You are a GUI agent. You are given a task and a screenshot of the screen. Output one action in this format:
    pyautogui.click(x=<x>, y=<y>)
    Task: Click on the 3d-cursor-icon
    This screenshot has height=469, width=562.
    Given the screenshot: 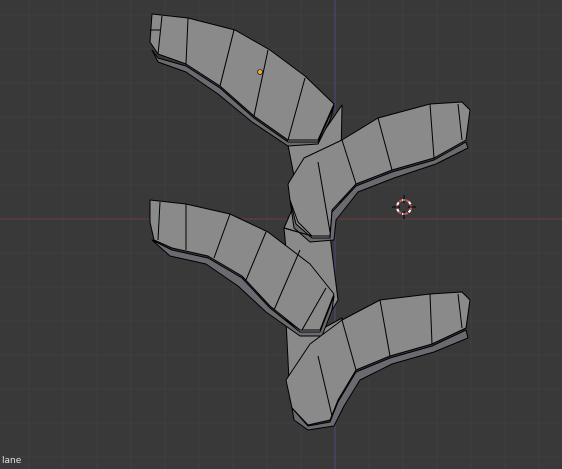 What is the action you would take?
    pyautogui.click(x=404, y=207)
    